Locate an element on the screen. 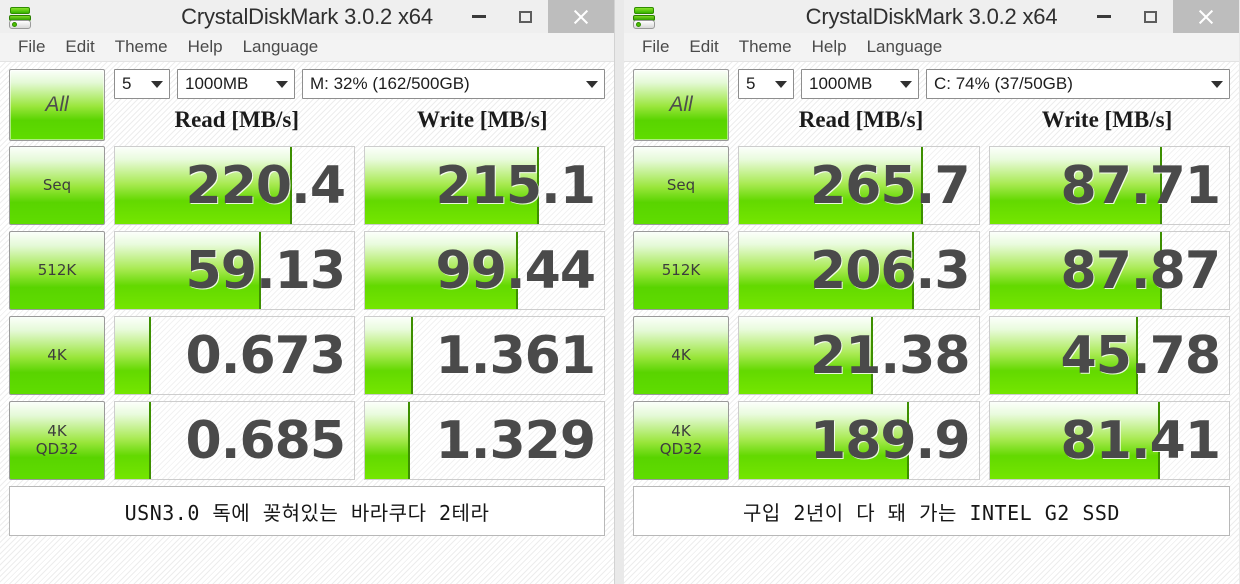 Image resolution: width=1240 pixels, height=584 pixels. result-value-write: 81.41 is located at coordinates (1140, 440).